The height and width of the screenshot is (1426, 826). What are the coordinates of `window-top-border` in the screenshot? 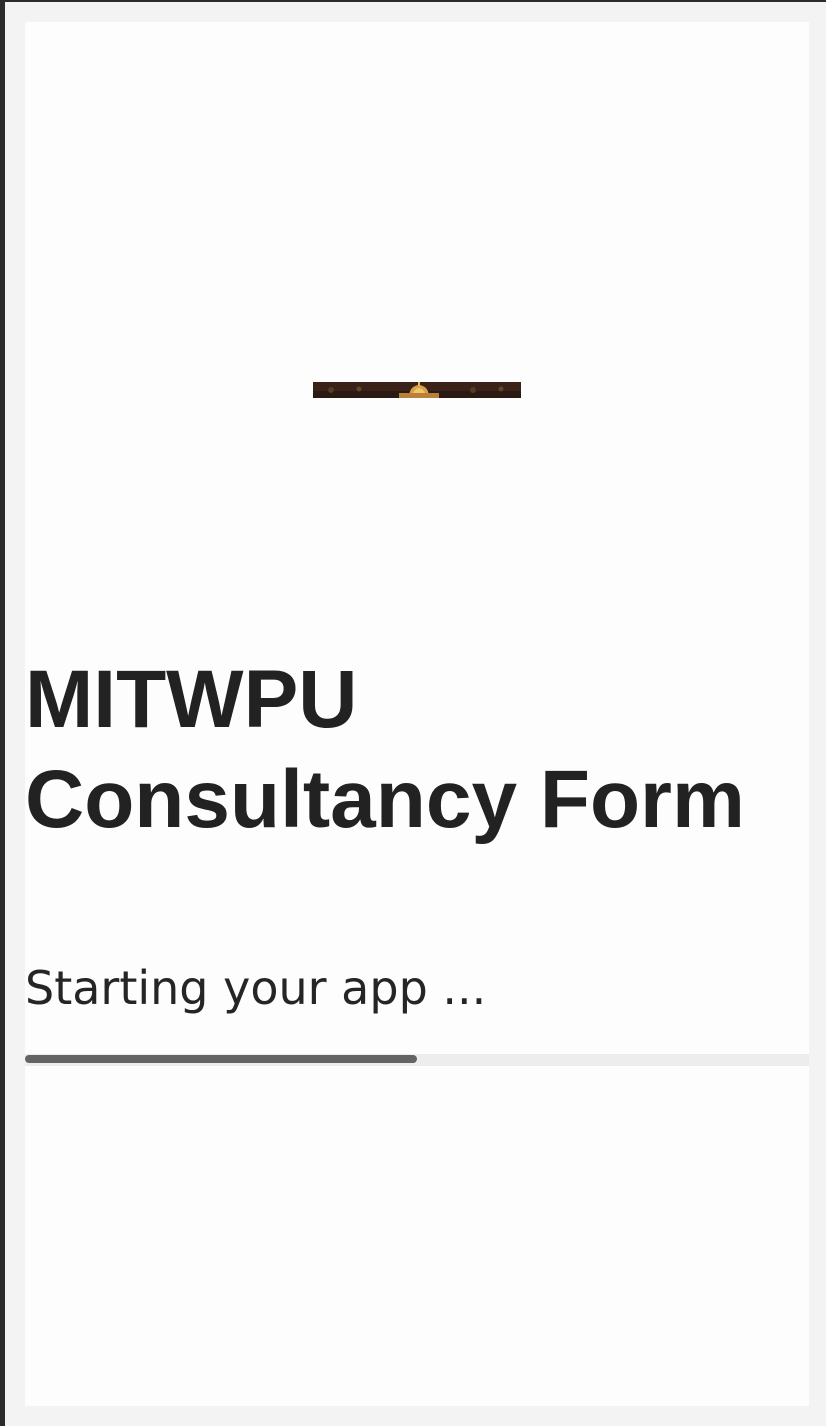 It's located at (413, 1).